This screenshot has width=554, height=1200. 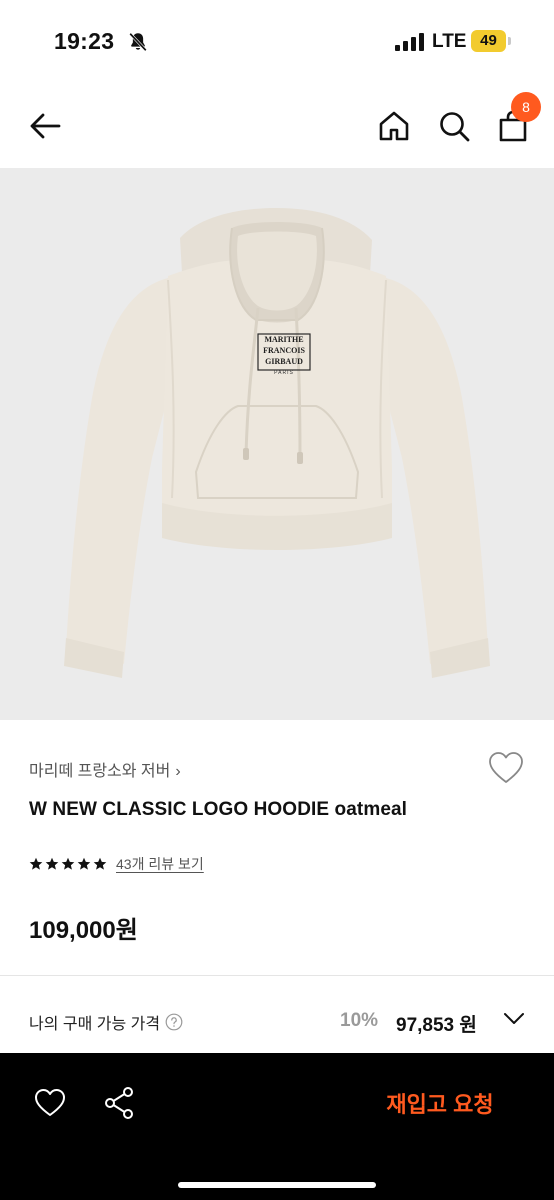 I want to click on hoodie-logo: MARITHE FRANCOIS GIRBAUD, so click(x=284, y=352).